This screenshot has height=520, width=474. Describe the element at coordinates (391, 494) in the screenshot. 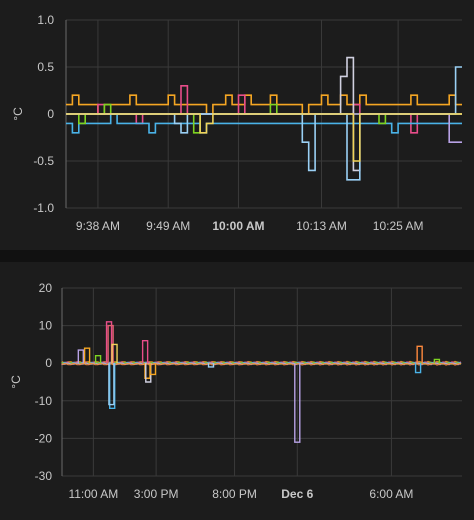

I see `x-tick-label: 6:00 AM` at that location.